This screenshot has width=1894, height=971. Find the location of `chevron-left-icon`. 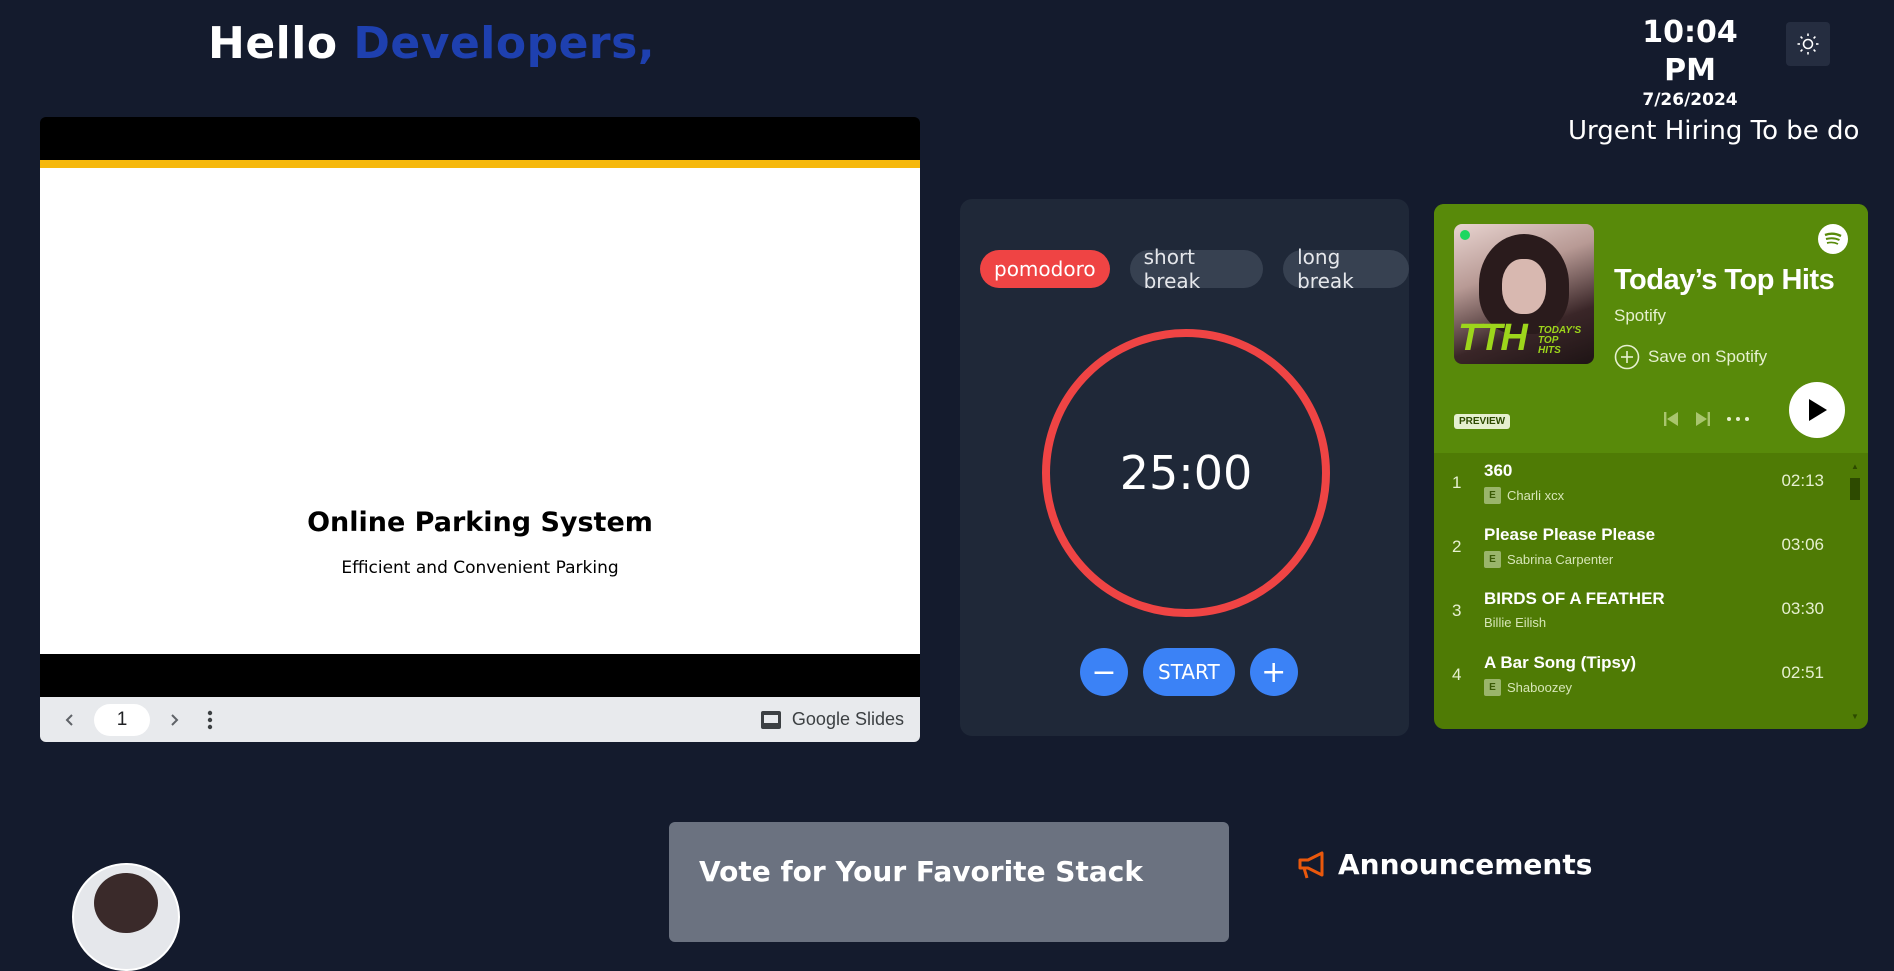

chevron-left-icon is located at coordinates (69, 719).